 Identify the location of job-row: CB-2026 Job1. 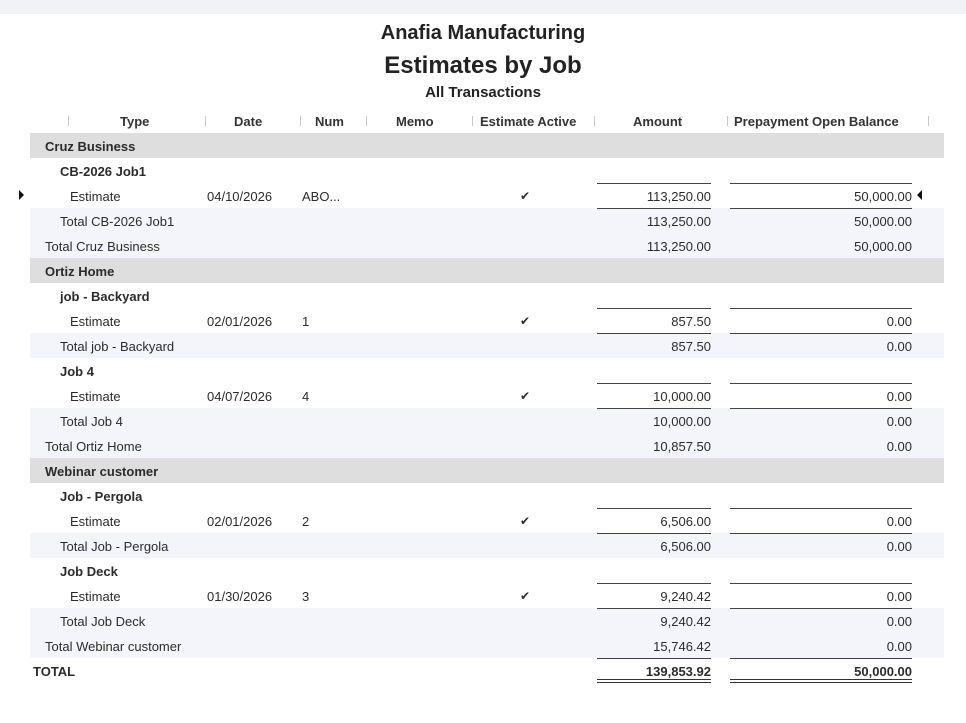
(487, 170).